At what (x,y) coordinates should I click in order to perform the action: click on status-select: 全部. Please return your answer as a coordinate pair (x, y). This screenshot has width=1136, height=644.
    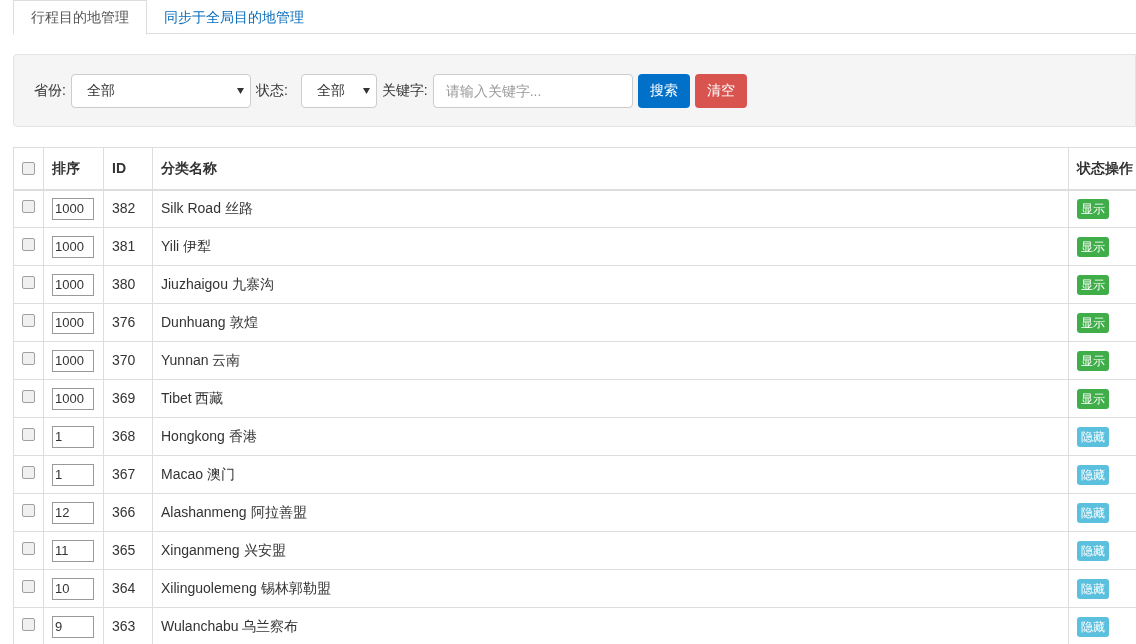
    Looking at the image, I should click on (338, 90).